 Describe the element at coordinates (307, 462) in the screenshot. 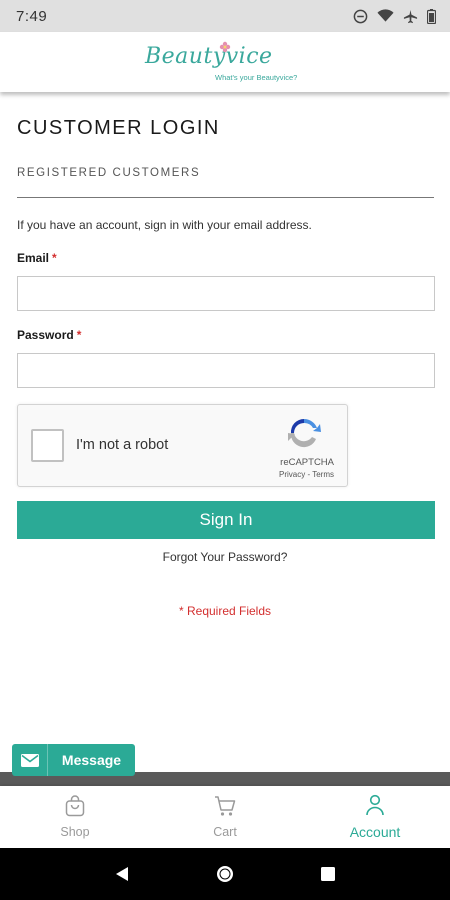

I see `recaptcha-brand: reCAPTCHA` at that location.